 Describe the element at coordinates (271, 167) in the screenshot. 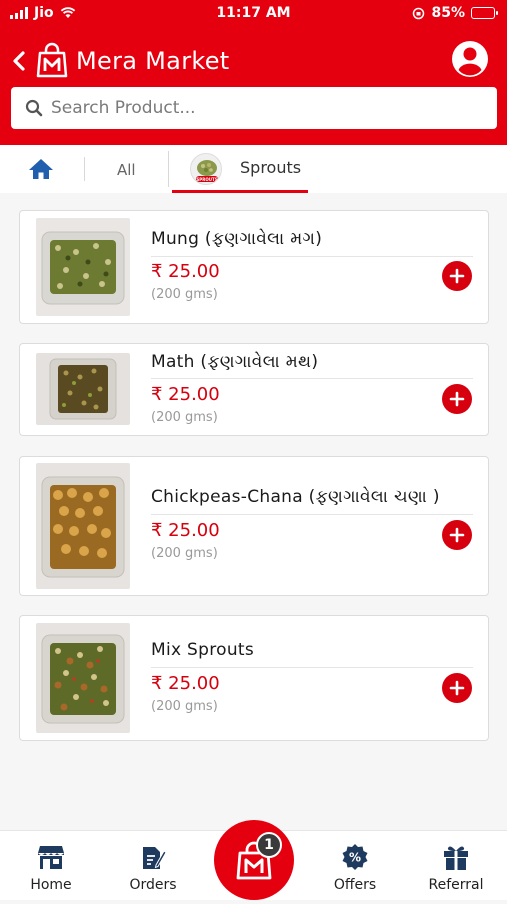

I see `tab-sprouts-label: Sprouts` at that location.